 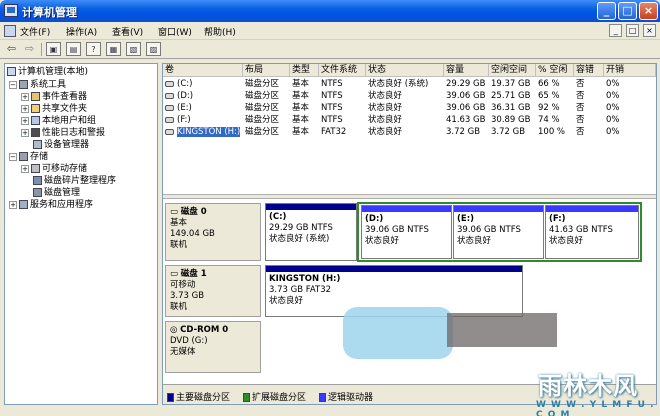 What do you see at coordinates (555, 70) in the screenshot?
I see `column-header-percent-free: % 空闲` at bounding box center [555, 70].